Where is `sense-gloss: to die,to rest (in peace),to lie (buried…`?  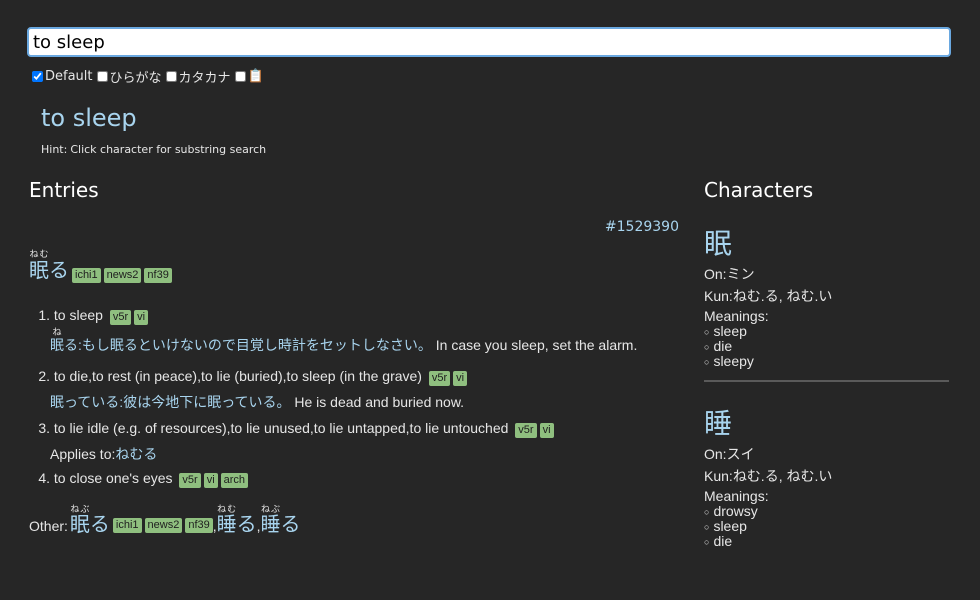 sense-gloss: to die,to rest (in peace),to lie (buried… is located at coordinates (237, 376).